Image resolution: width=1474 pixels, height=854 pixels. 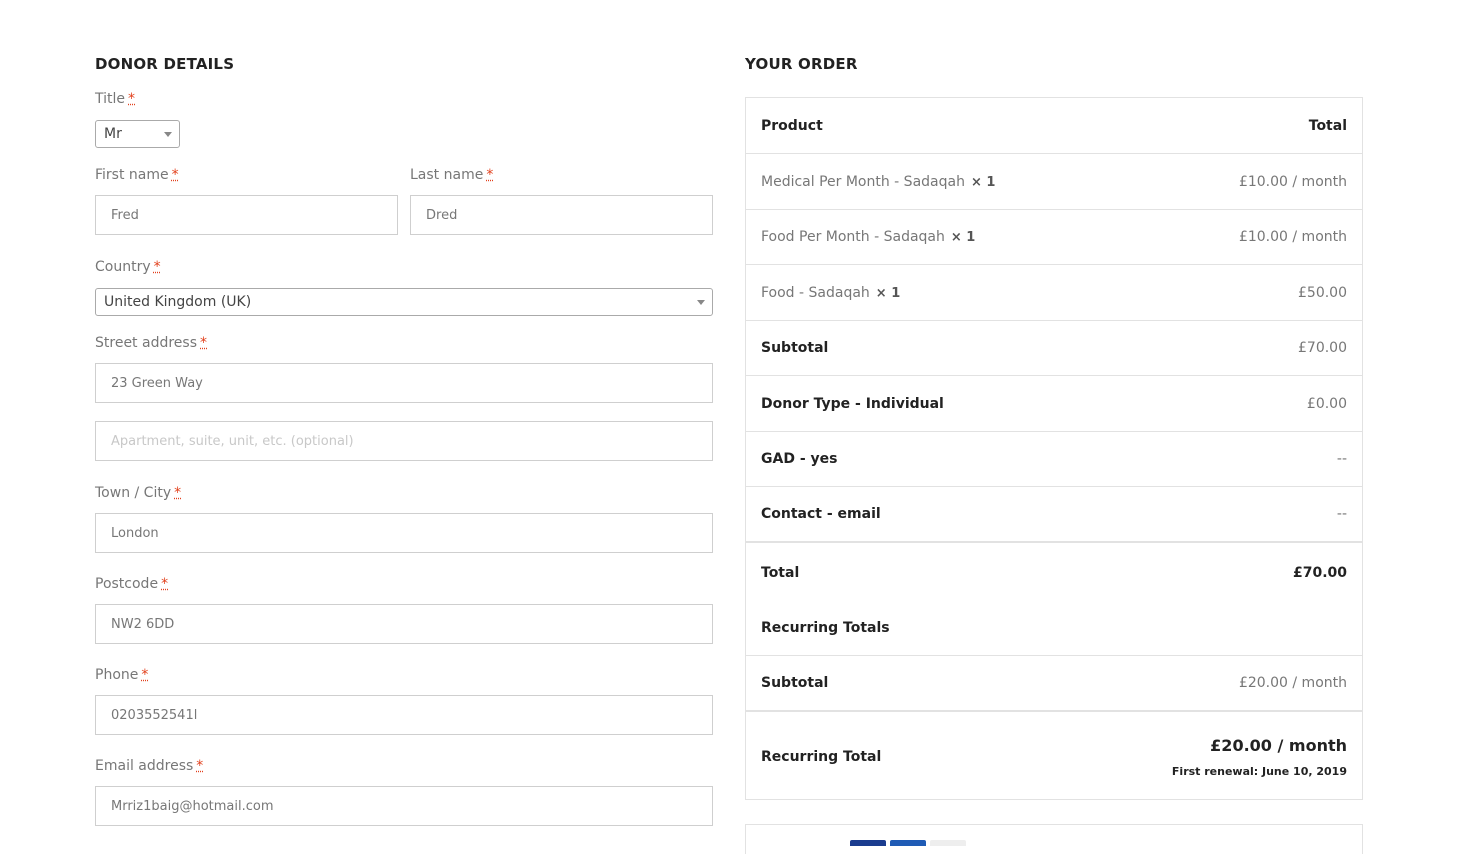 What do you see at coordinates (117, 675) in the screenshot?
I see `phone-label-text: Phone` at bounding box center [117, 675].